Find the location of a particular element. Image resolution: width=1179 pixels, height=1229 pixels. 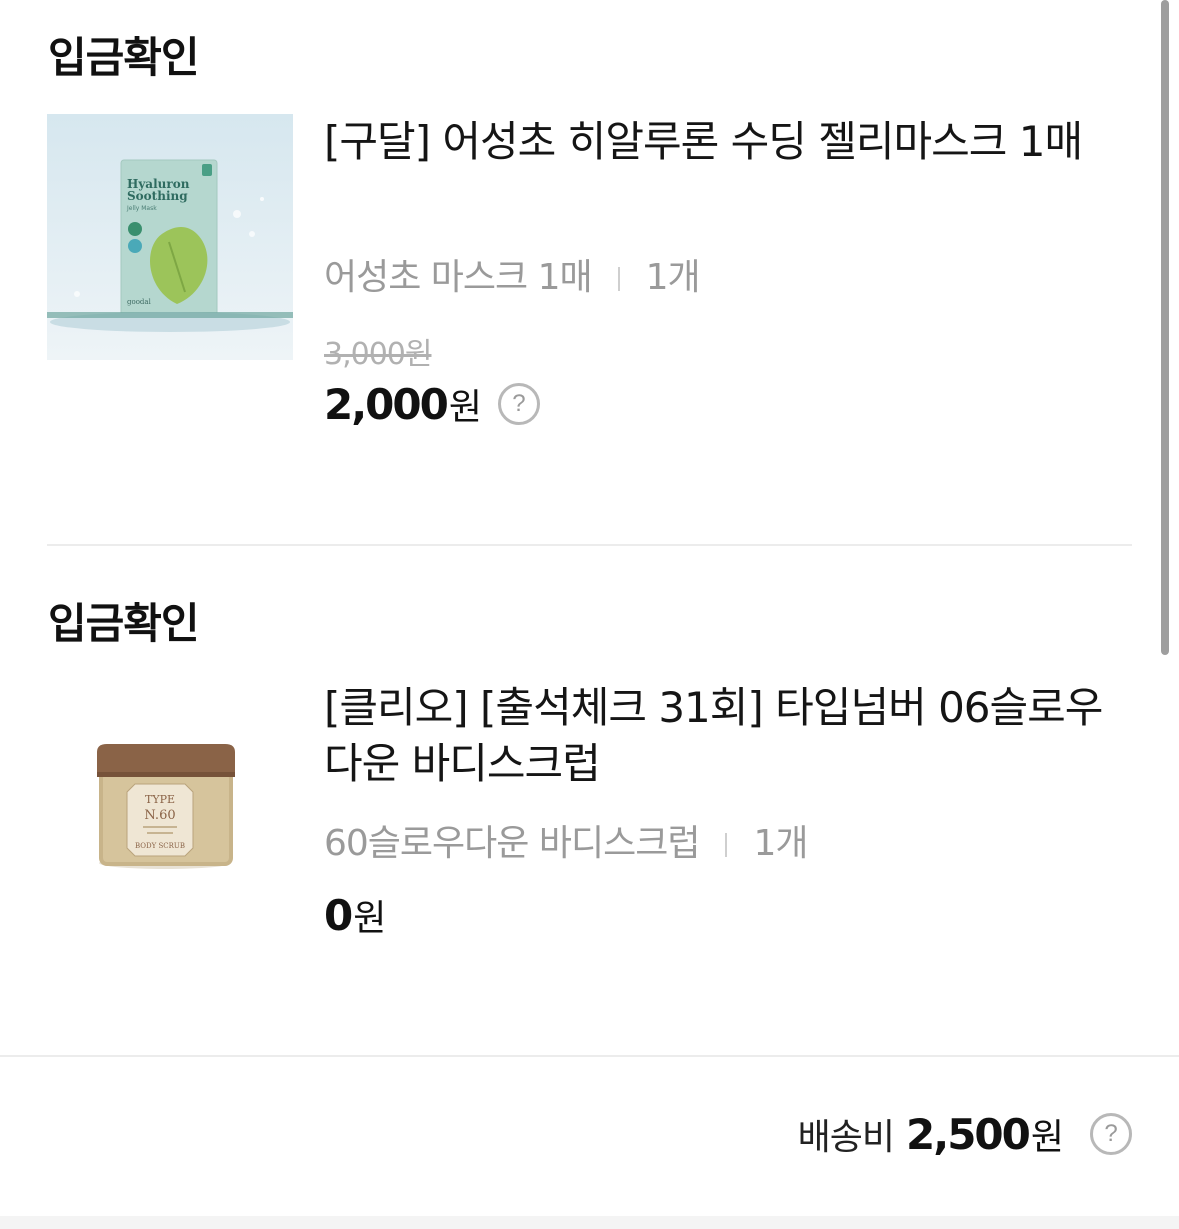

image-brand: goodal is located at coordinates (139, 302).